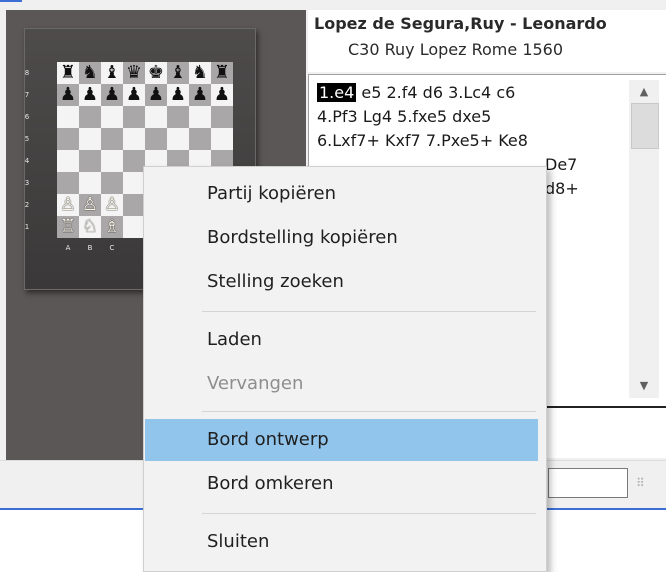 The image size is (666, 572). Describe the element at coordinates (11, 1) in the screenshot. I see `window-accent-line` at that location.